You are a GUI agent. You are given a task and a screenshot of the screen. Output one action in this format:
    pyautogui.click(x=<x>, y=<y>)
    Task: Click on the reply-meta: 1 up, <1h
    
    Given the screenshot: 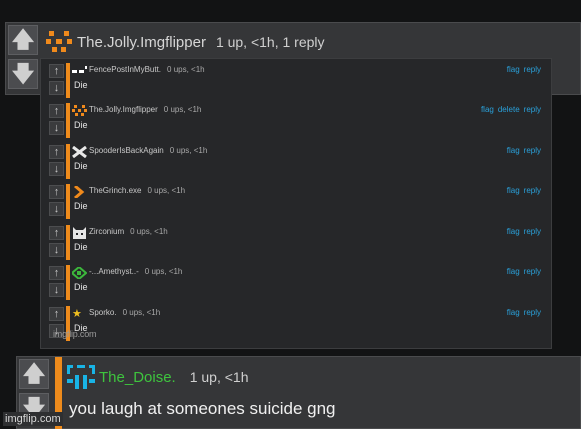 What is the action you would take?
    pyautogui.click(x=219, y=377)
    